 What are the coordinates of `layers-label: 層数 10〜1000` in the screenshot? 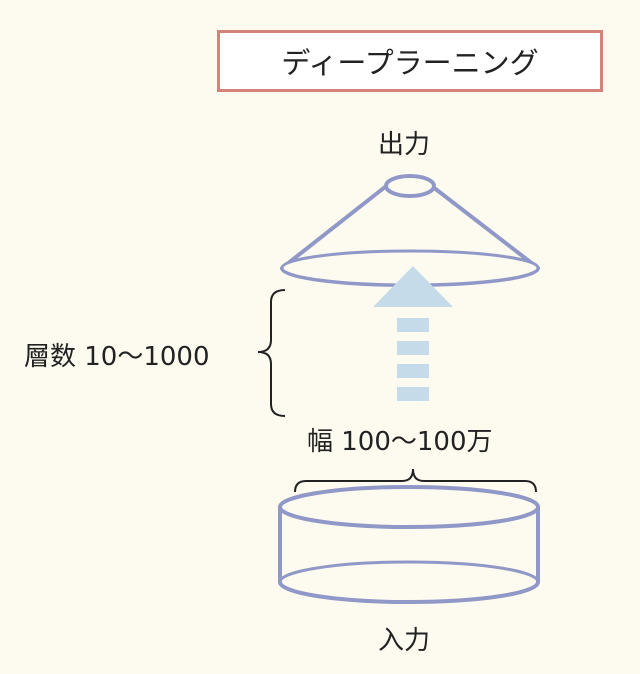 It's located at (117, 357).